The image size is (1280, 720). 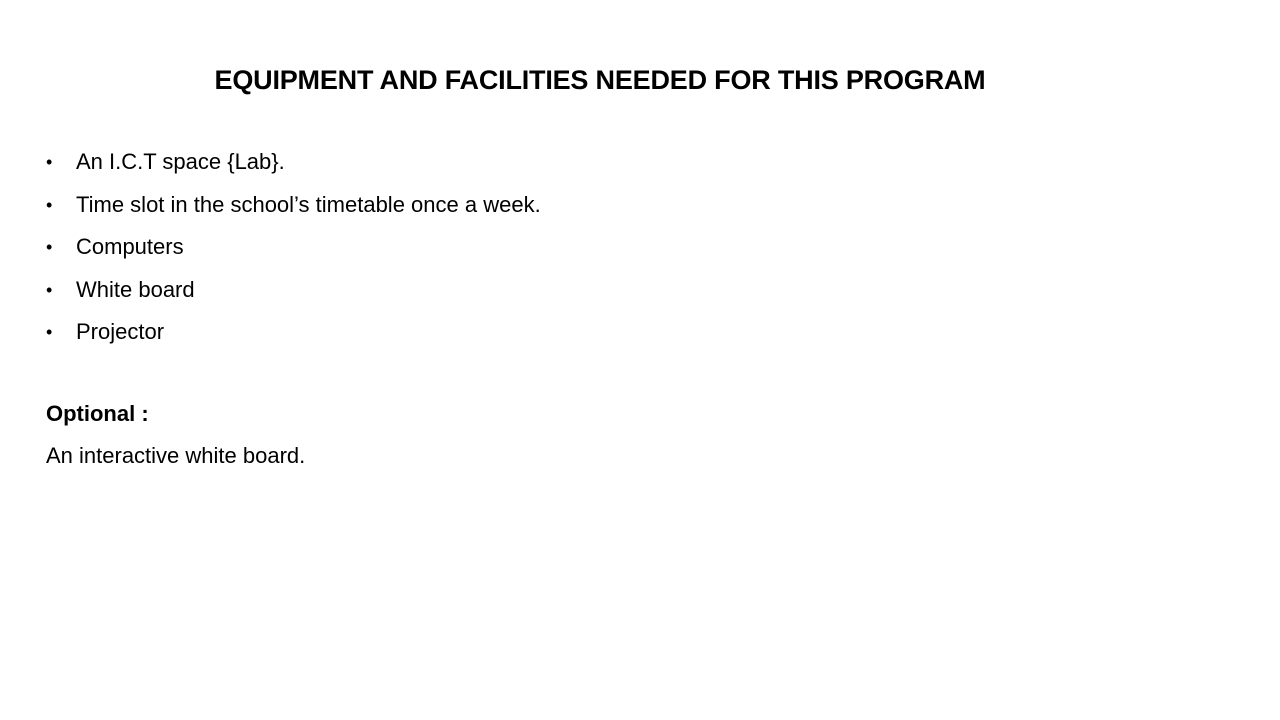 I want to click on list-item-text: Computers, so click(x=130, y=246).